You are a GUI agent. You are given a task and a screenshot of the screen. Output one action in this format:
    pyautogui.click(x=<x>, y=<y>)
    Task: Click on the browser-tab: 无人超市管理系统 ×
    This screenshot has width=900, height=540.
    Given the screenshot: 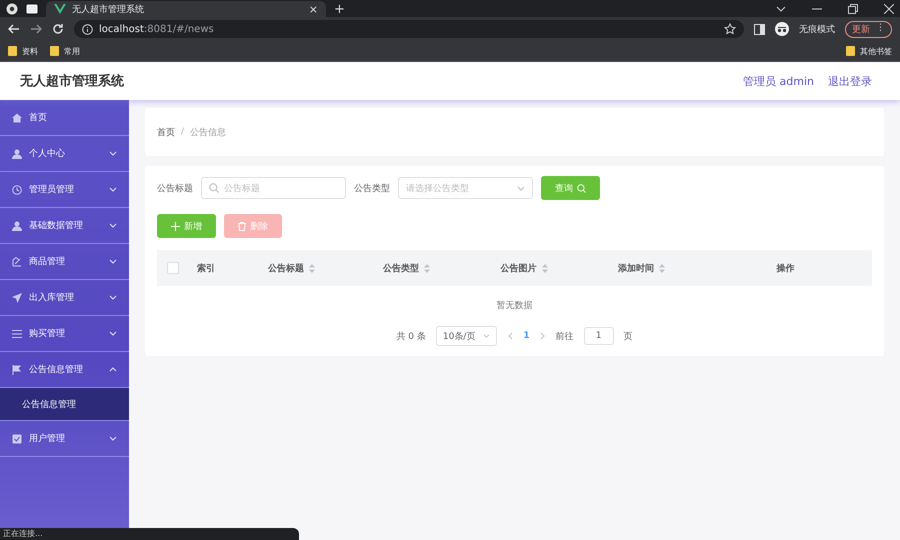 What is the action you would take?
    pyautogui.click(x=186, y=9)
    